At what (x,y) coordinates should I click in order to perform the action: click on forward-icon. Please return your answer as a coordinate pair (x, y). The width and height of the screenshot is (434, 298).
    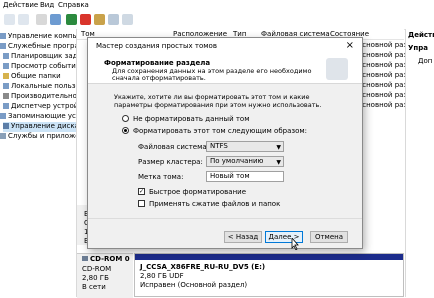
    Looking at the image, I should click on (23, 19).